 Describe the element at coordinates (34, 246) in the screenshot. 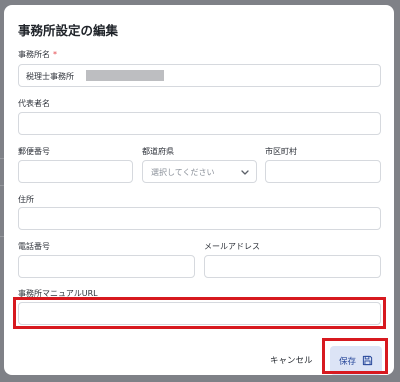

I see `phone-label: 電話番号` at that location.